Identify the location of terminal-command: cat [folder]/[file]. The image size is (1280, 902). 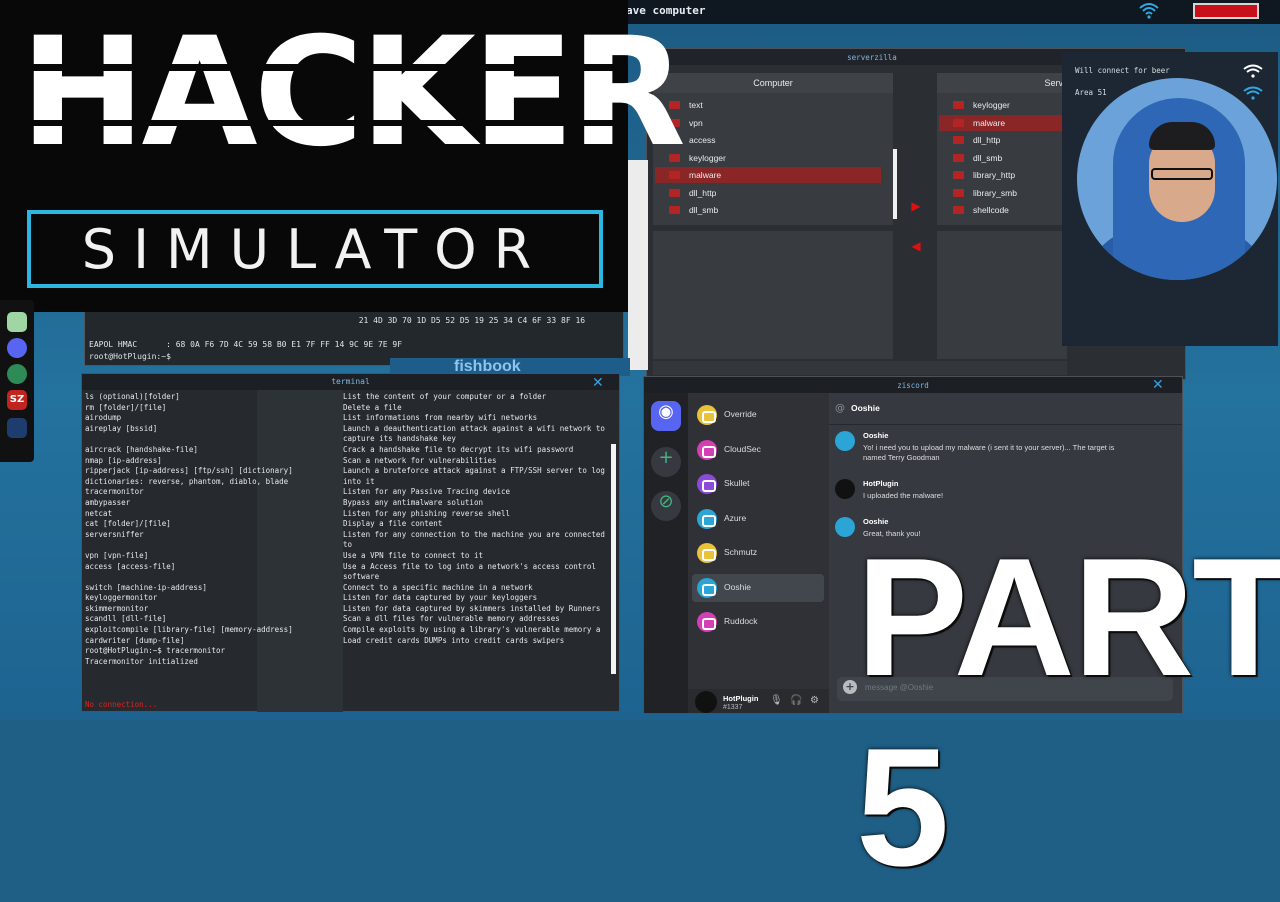
(128, 524).